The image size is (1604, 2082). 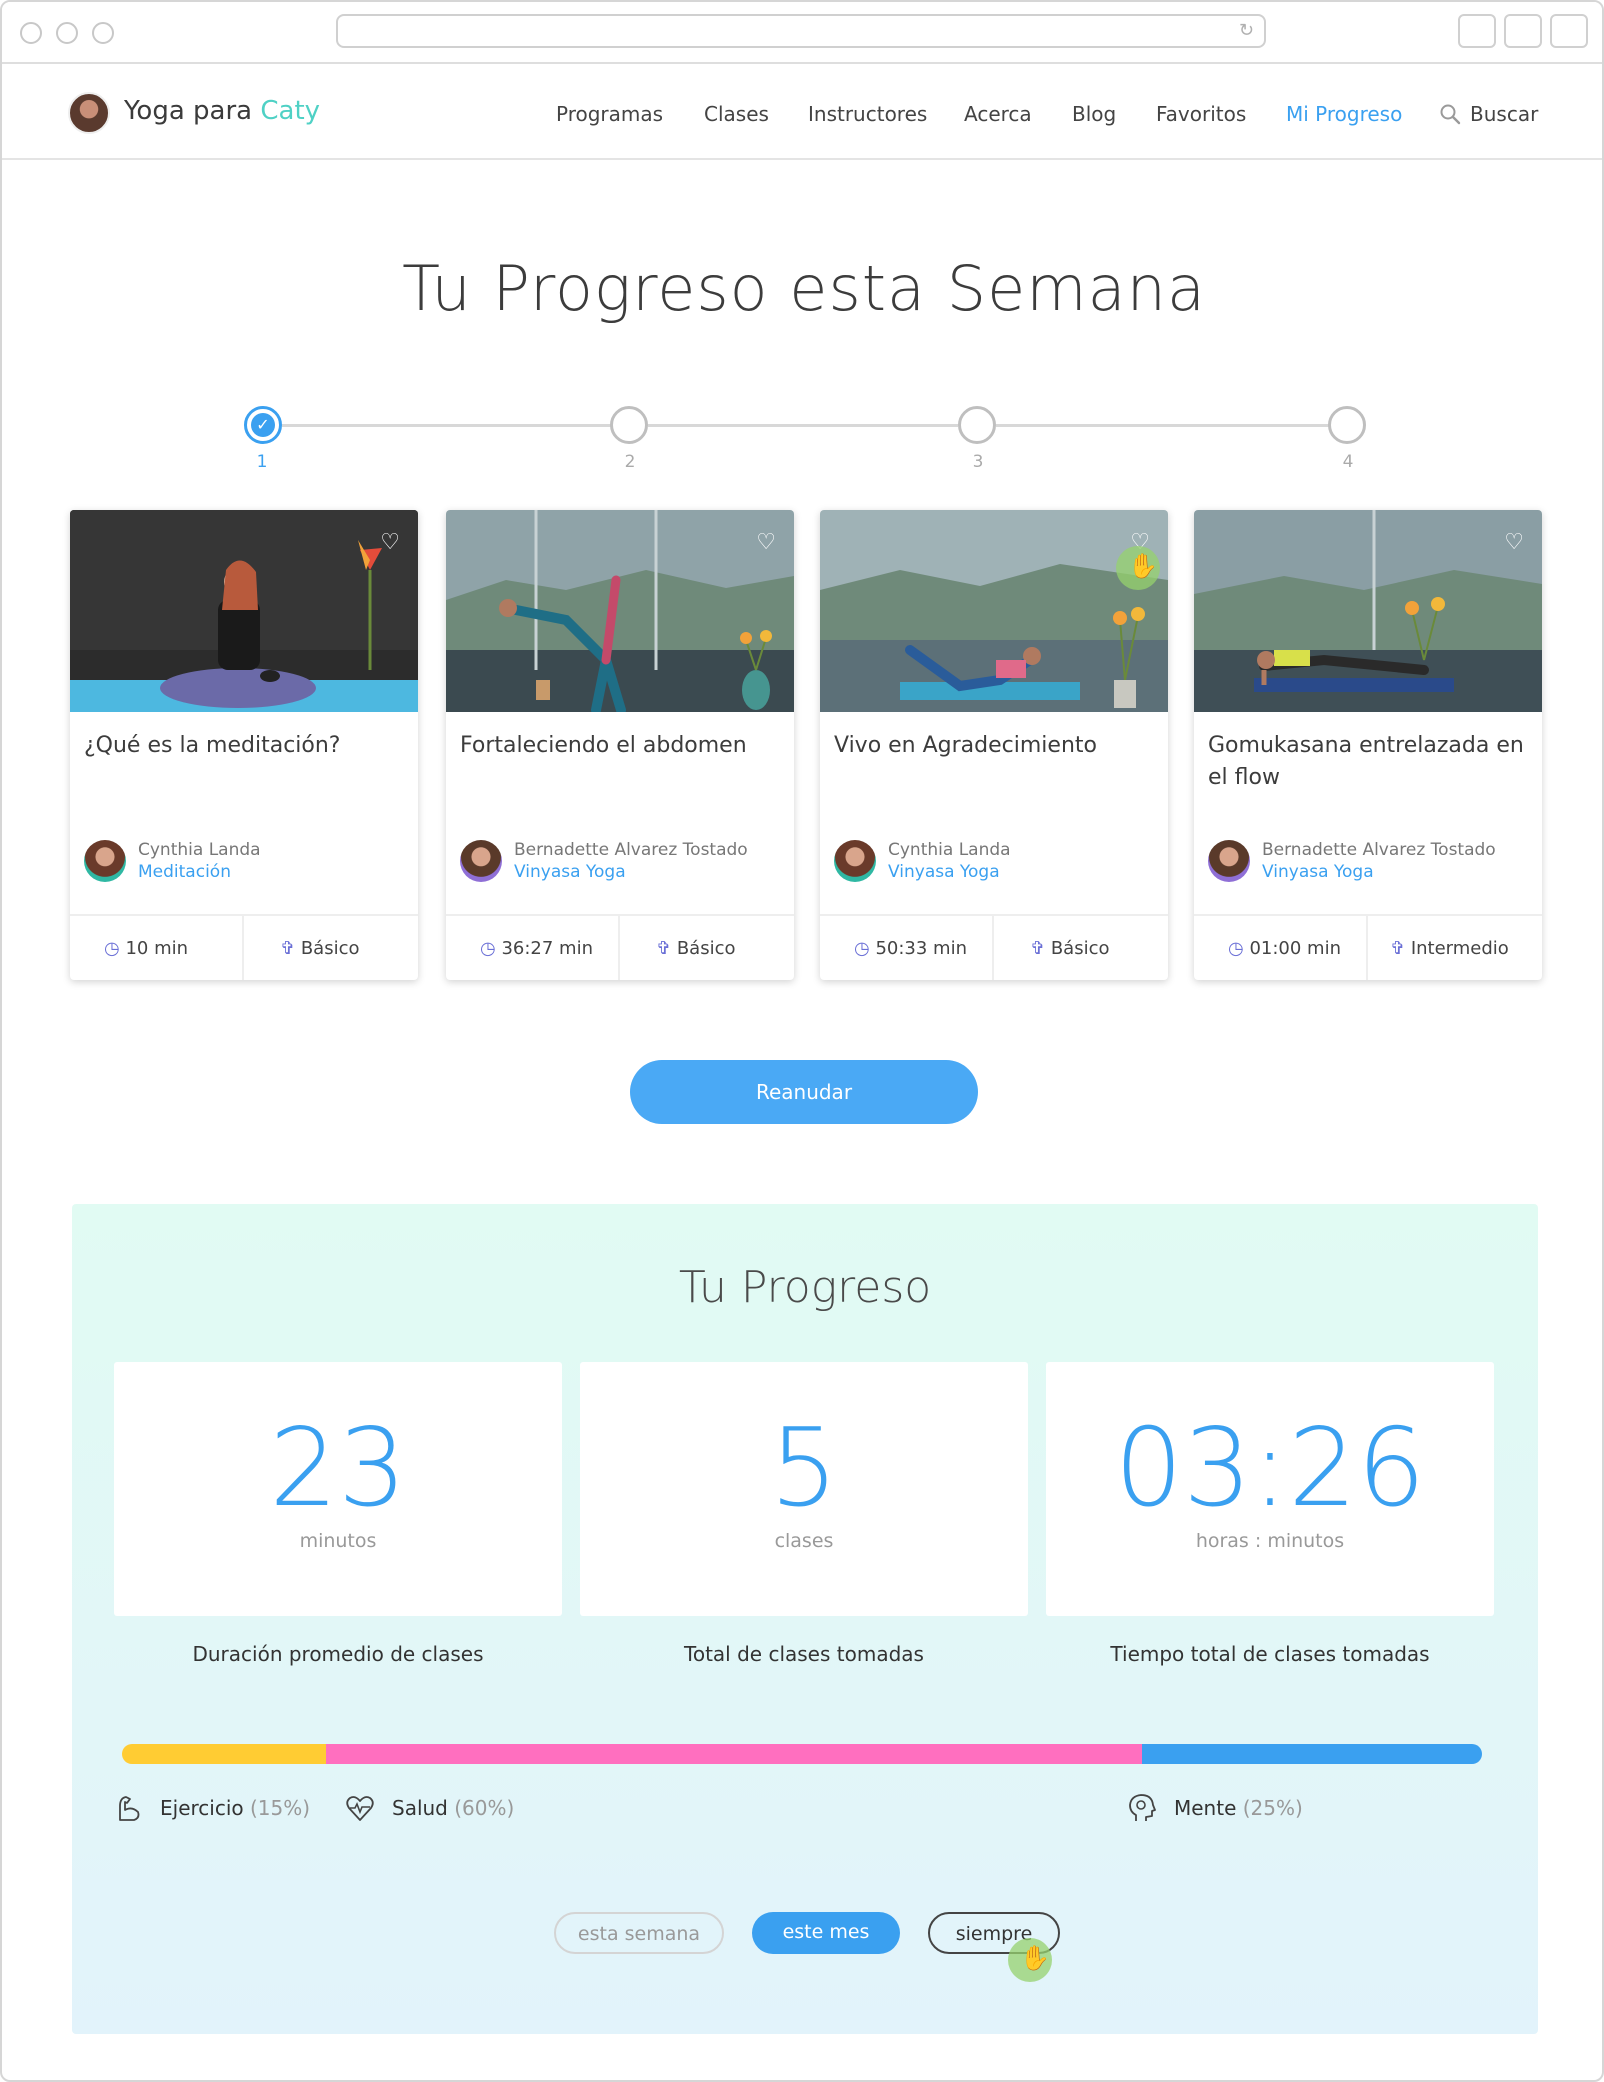 What do you see at coordinates (338, 1541) in the screenshot?
I see `stat-unit: minutos` at bounding box center [338, 1541].